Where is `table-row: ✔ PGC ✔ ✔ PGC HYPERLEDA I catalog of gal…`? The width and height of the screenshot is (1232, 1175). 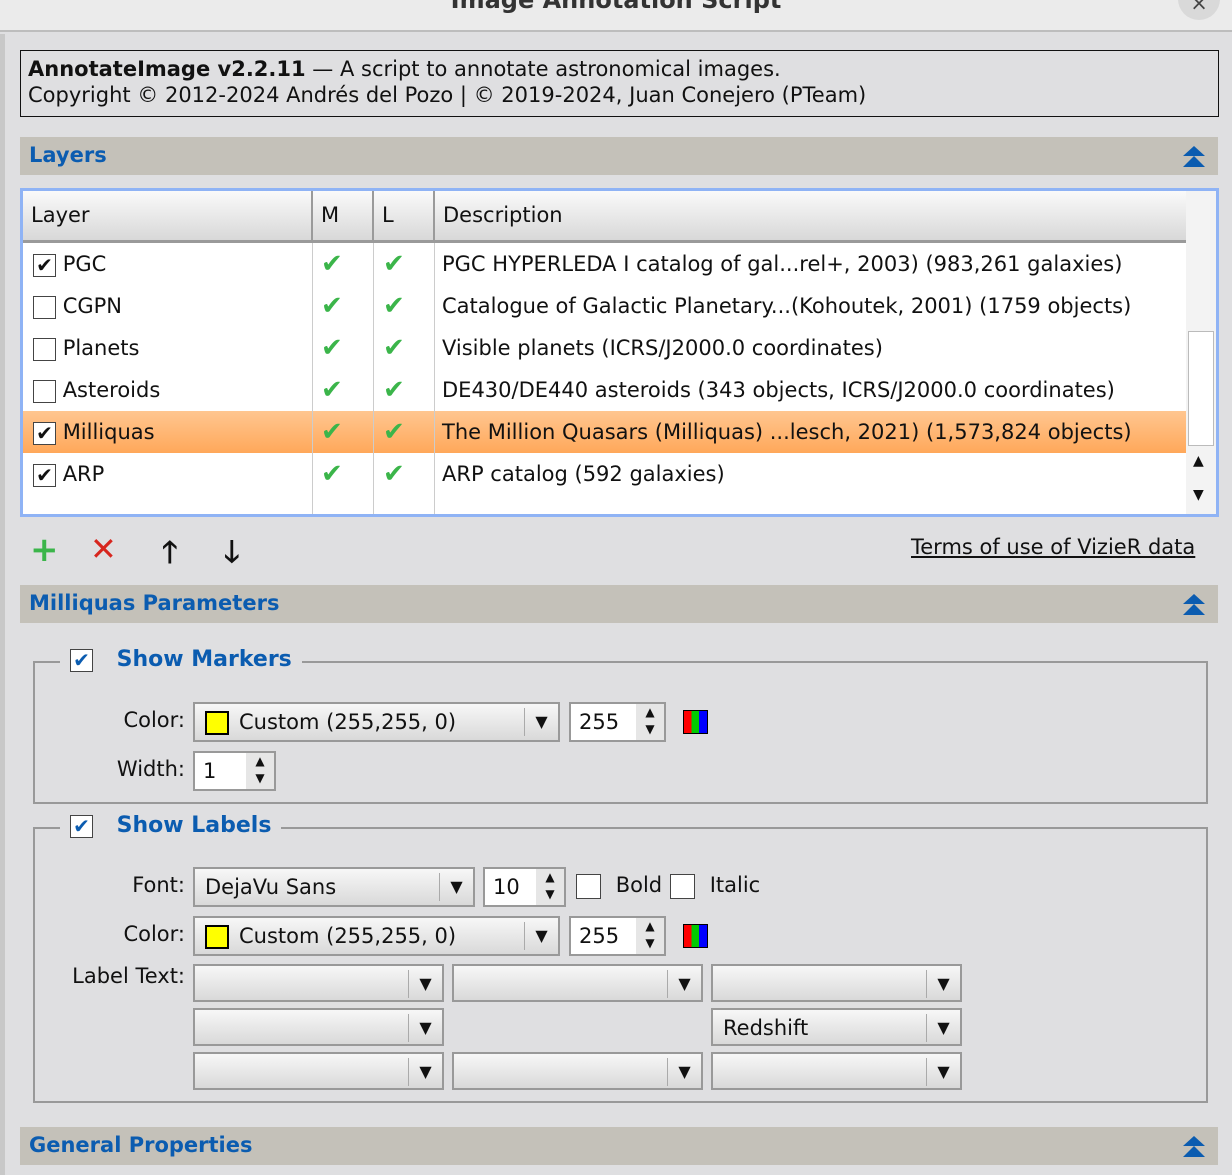
table-row: ✔ PGC ✔ ✔ PGC HYPERLEDA I catalog of gal… is located at coordinates (604, 264).